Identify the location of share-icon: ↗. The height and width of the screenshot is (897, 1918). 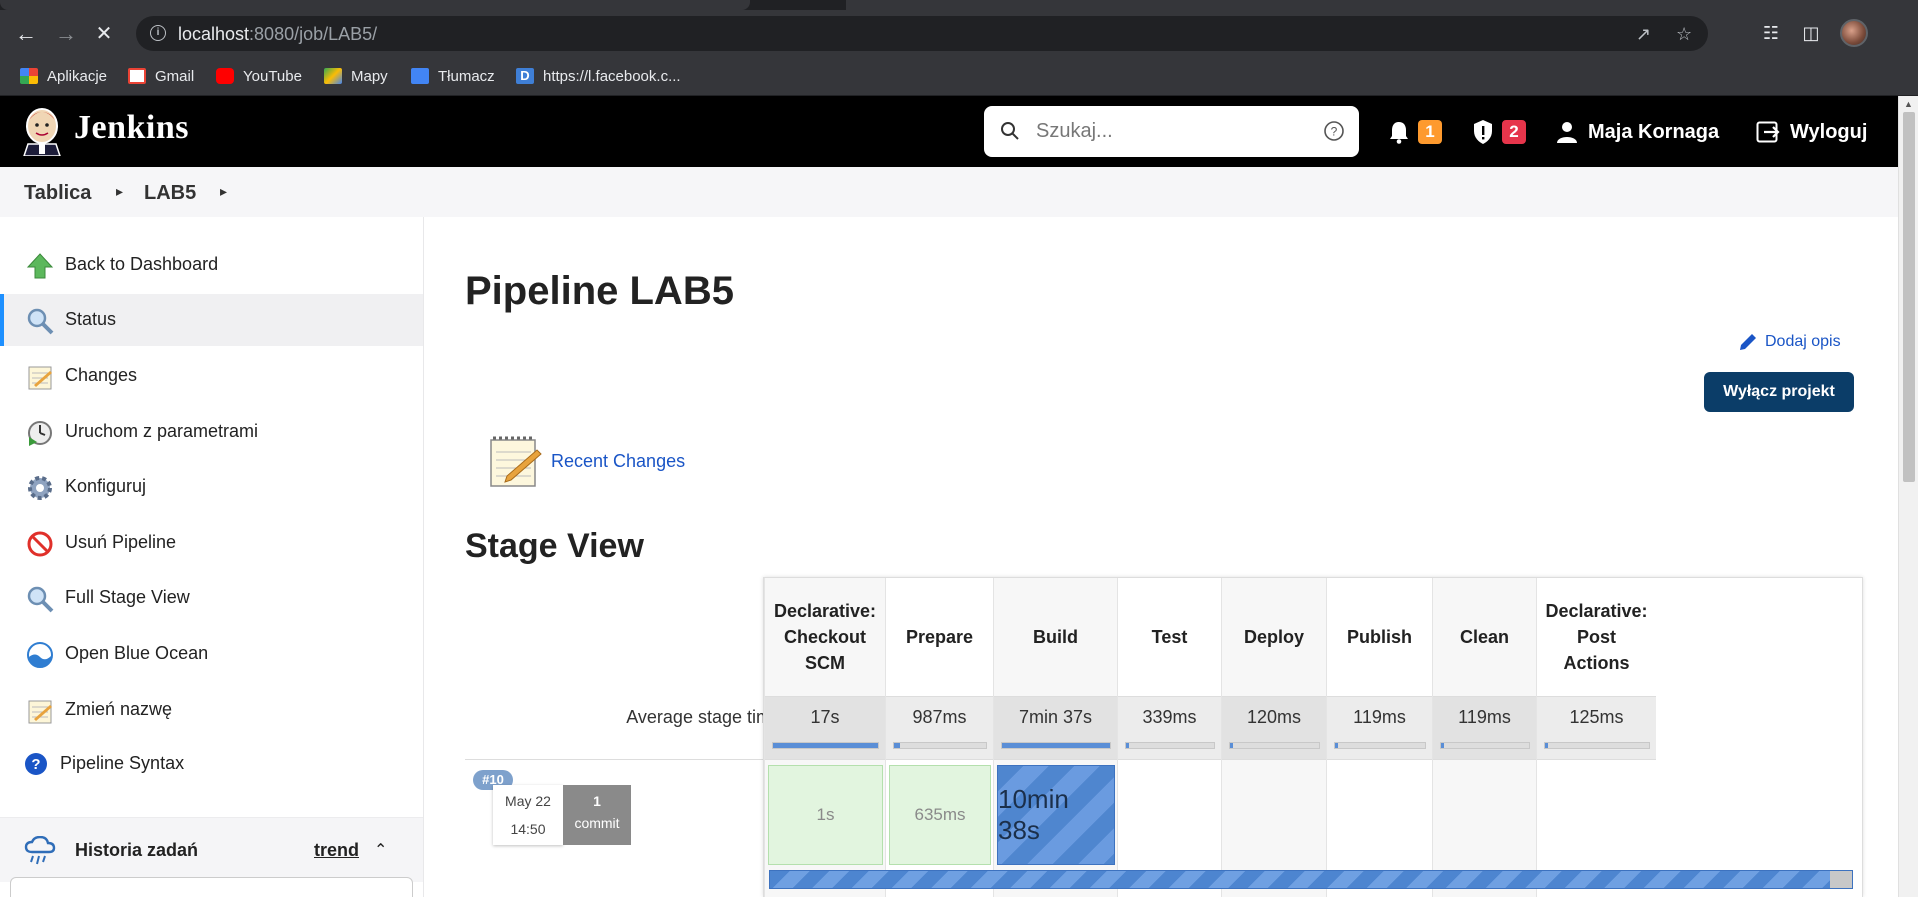
(1643, 34).